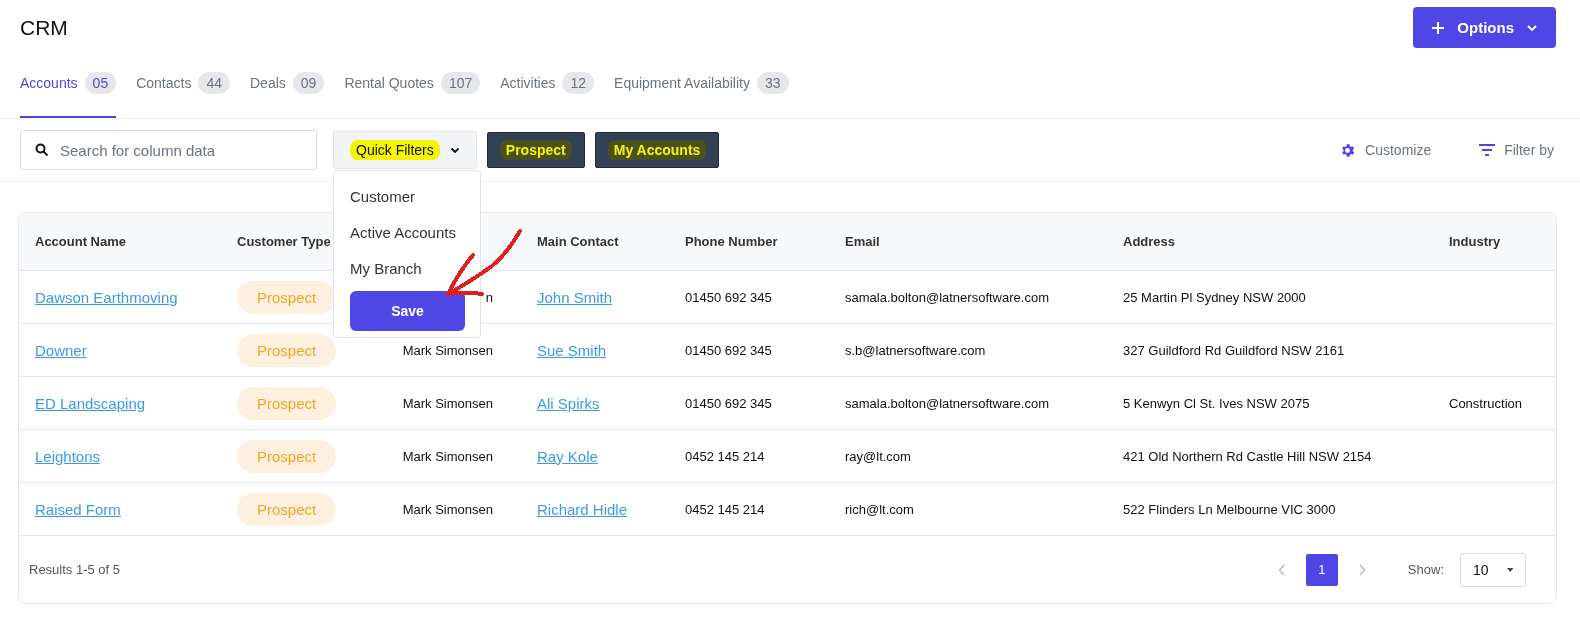 This screenshot has width=1580, height=622. What do you see at coordinates (489, 297) in the screenshot?
I see `table-cell: n` at bounding box center [489, 297].